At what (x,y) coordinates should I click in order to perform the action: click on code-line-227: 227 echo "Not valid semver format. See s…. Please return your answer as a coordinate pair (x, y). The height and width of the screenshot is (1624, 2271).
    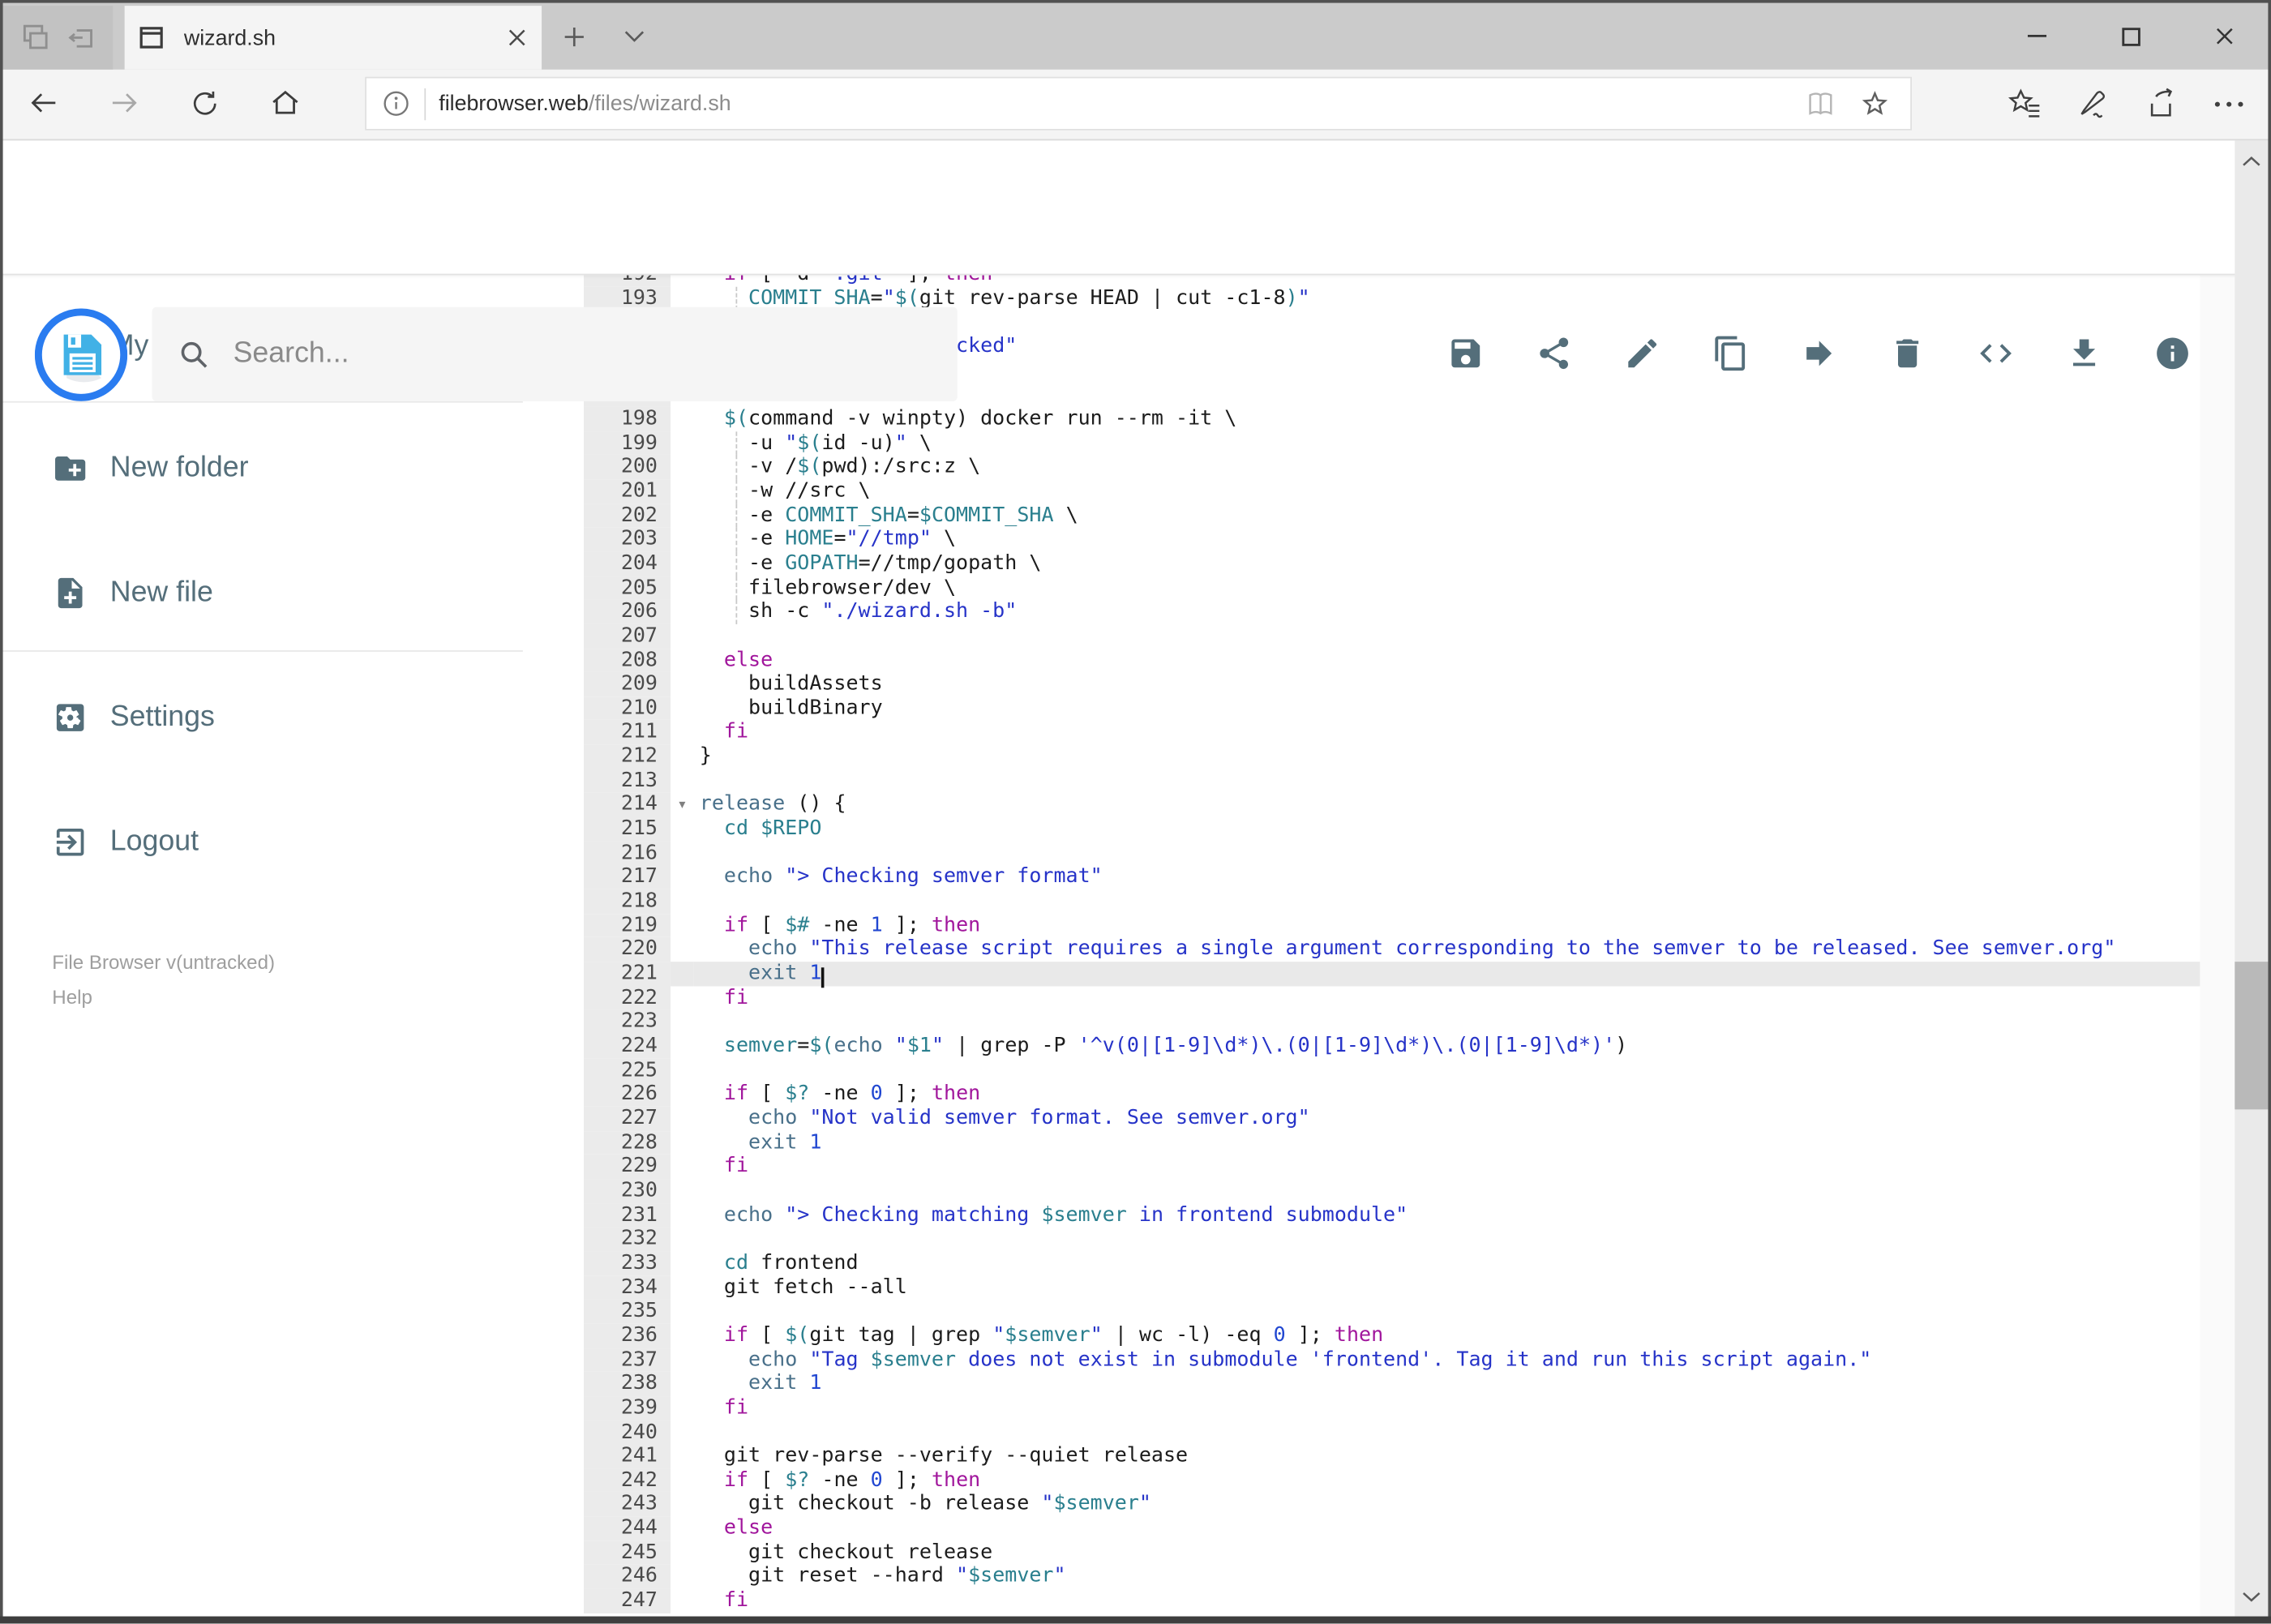
    Looking at the image, I should click on (1392, 1119).